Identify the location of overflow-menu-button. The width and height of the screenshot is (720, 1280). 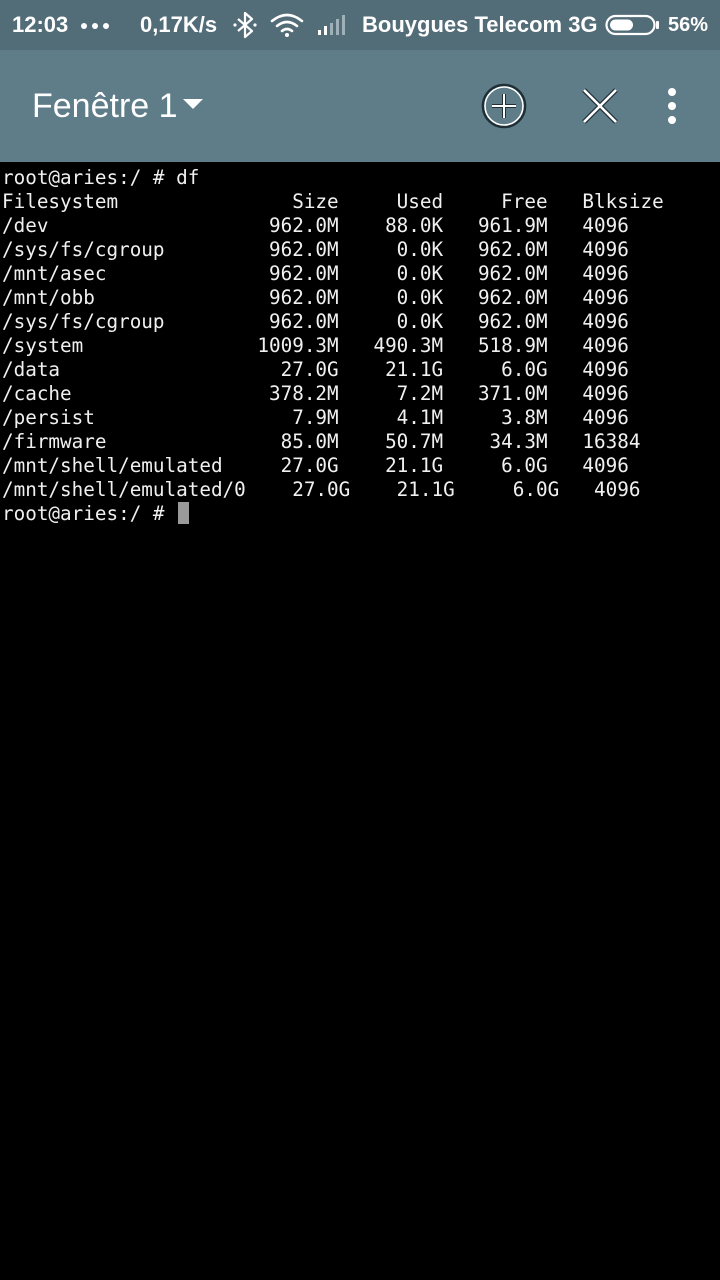
(672, 106).